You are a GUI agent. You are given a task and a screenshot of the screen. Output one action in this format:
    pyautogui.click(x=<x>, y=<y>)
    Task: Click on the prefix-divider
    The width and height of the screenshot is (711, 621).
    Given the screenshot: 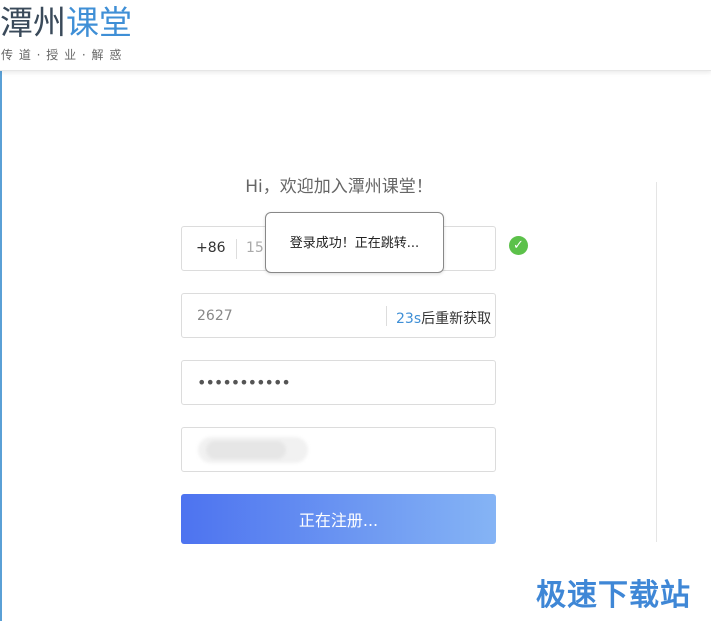 What is the action you would take?
    pyautogui.click(x=236, y=249)
    